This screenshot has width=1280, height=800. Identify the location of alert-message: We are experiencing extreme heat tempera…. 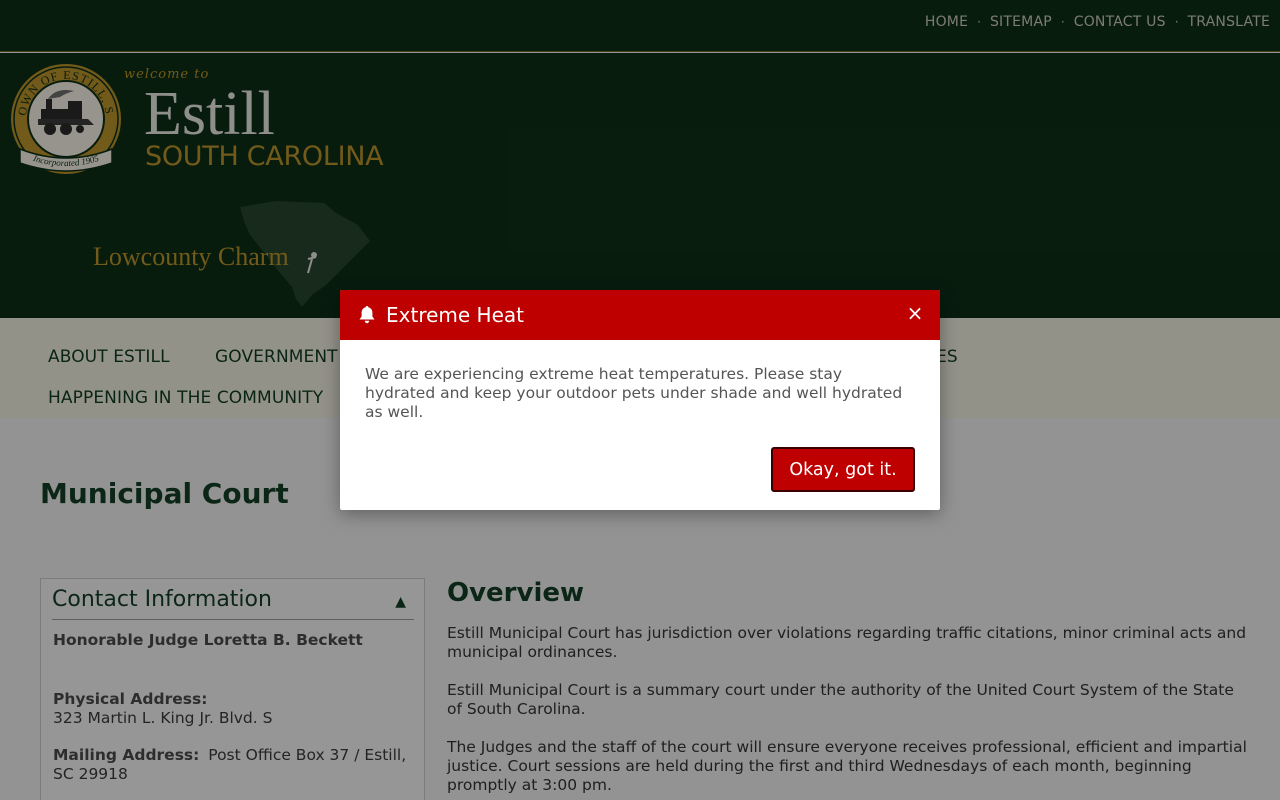
(634, 393).